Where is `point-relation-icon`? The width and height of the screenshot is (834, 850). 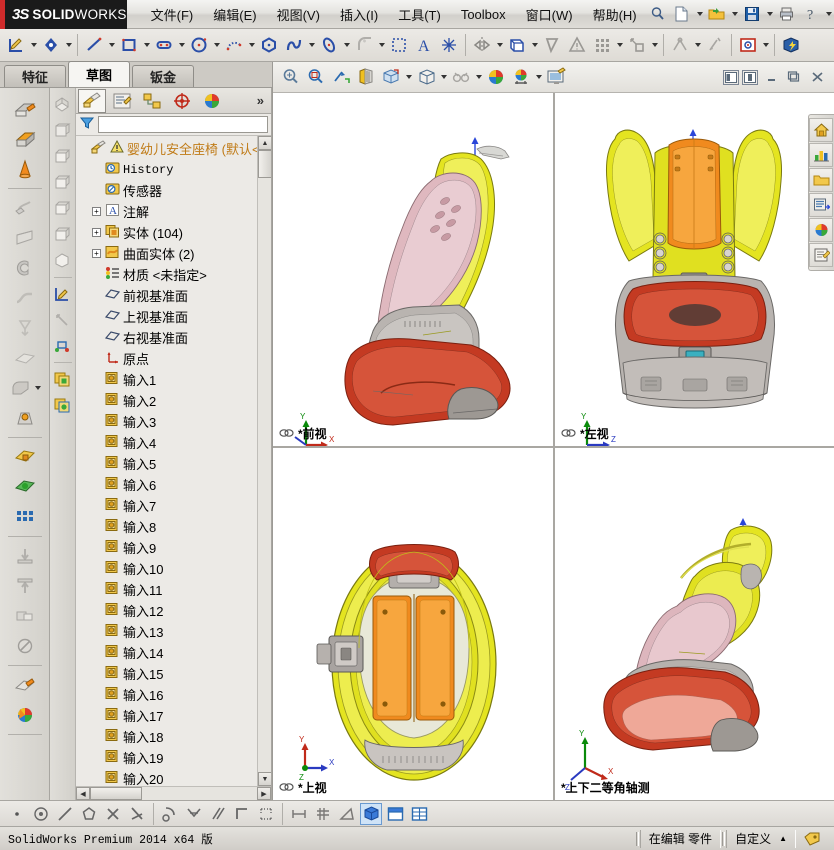 point-relation-icon is located at coordinates (41, 814).